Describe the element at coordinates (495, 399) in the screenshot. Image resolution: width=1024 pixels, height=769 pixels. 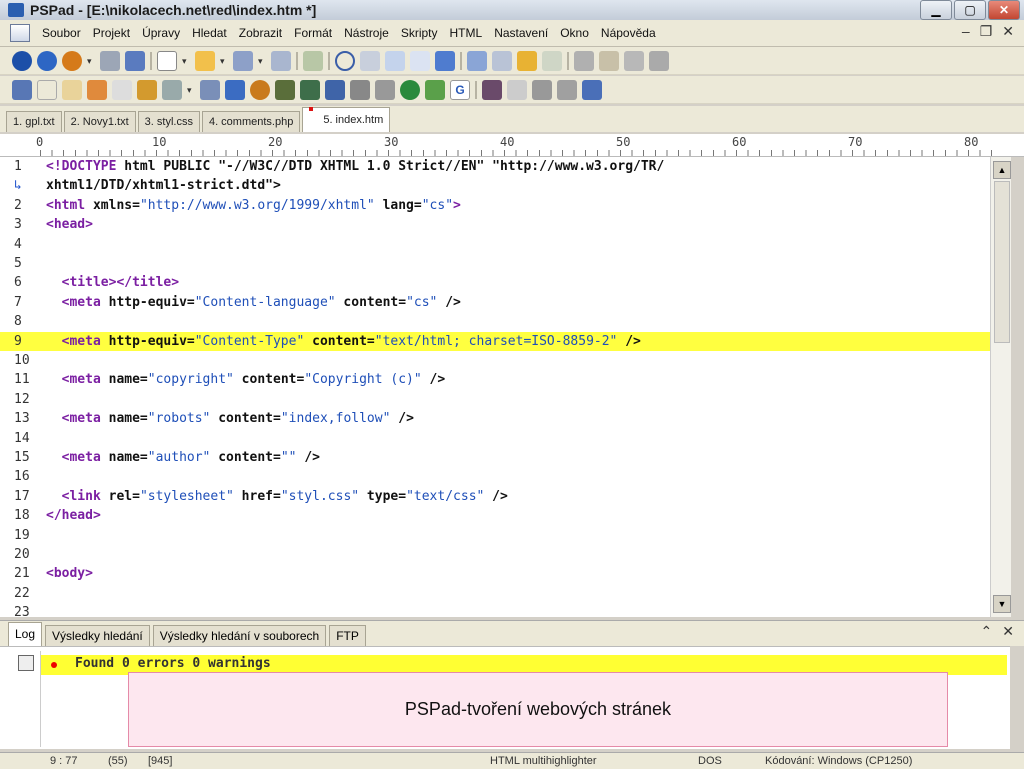
I see `code-line: 12` at that location.